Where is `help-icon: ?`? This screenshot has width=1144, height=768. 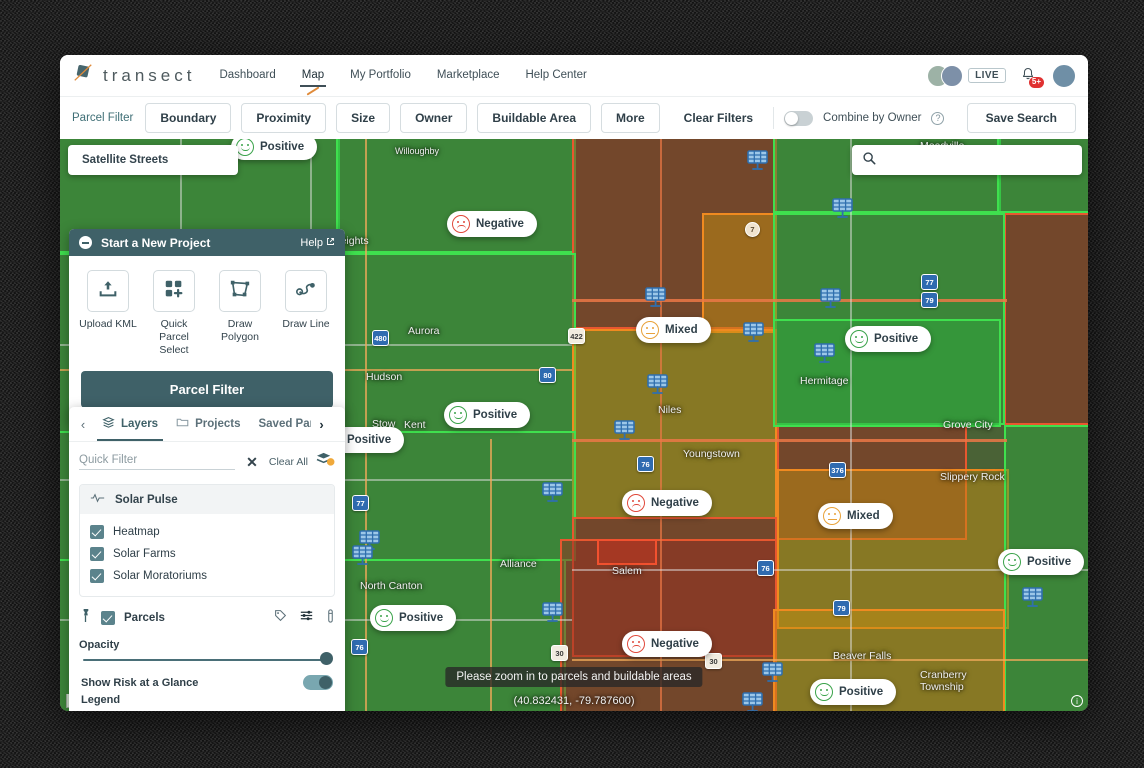
help-icon: ? is located at coordinates (938, 118).